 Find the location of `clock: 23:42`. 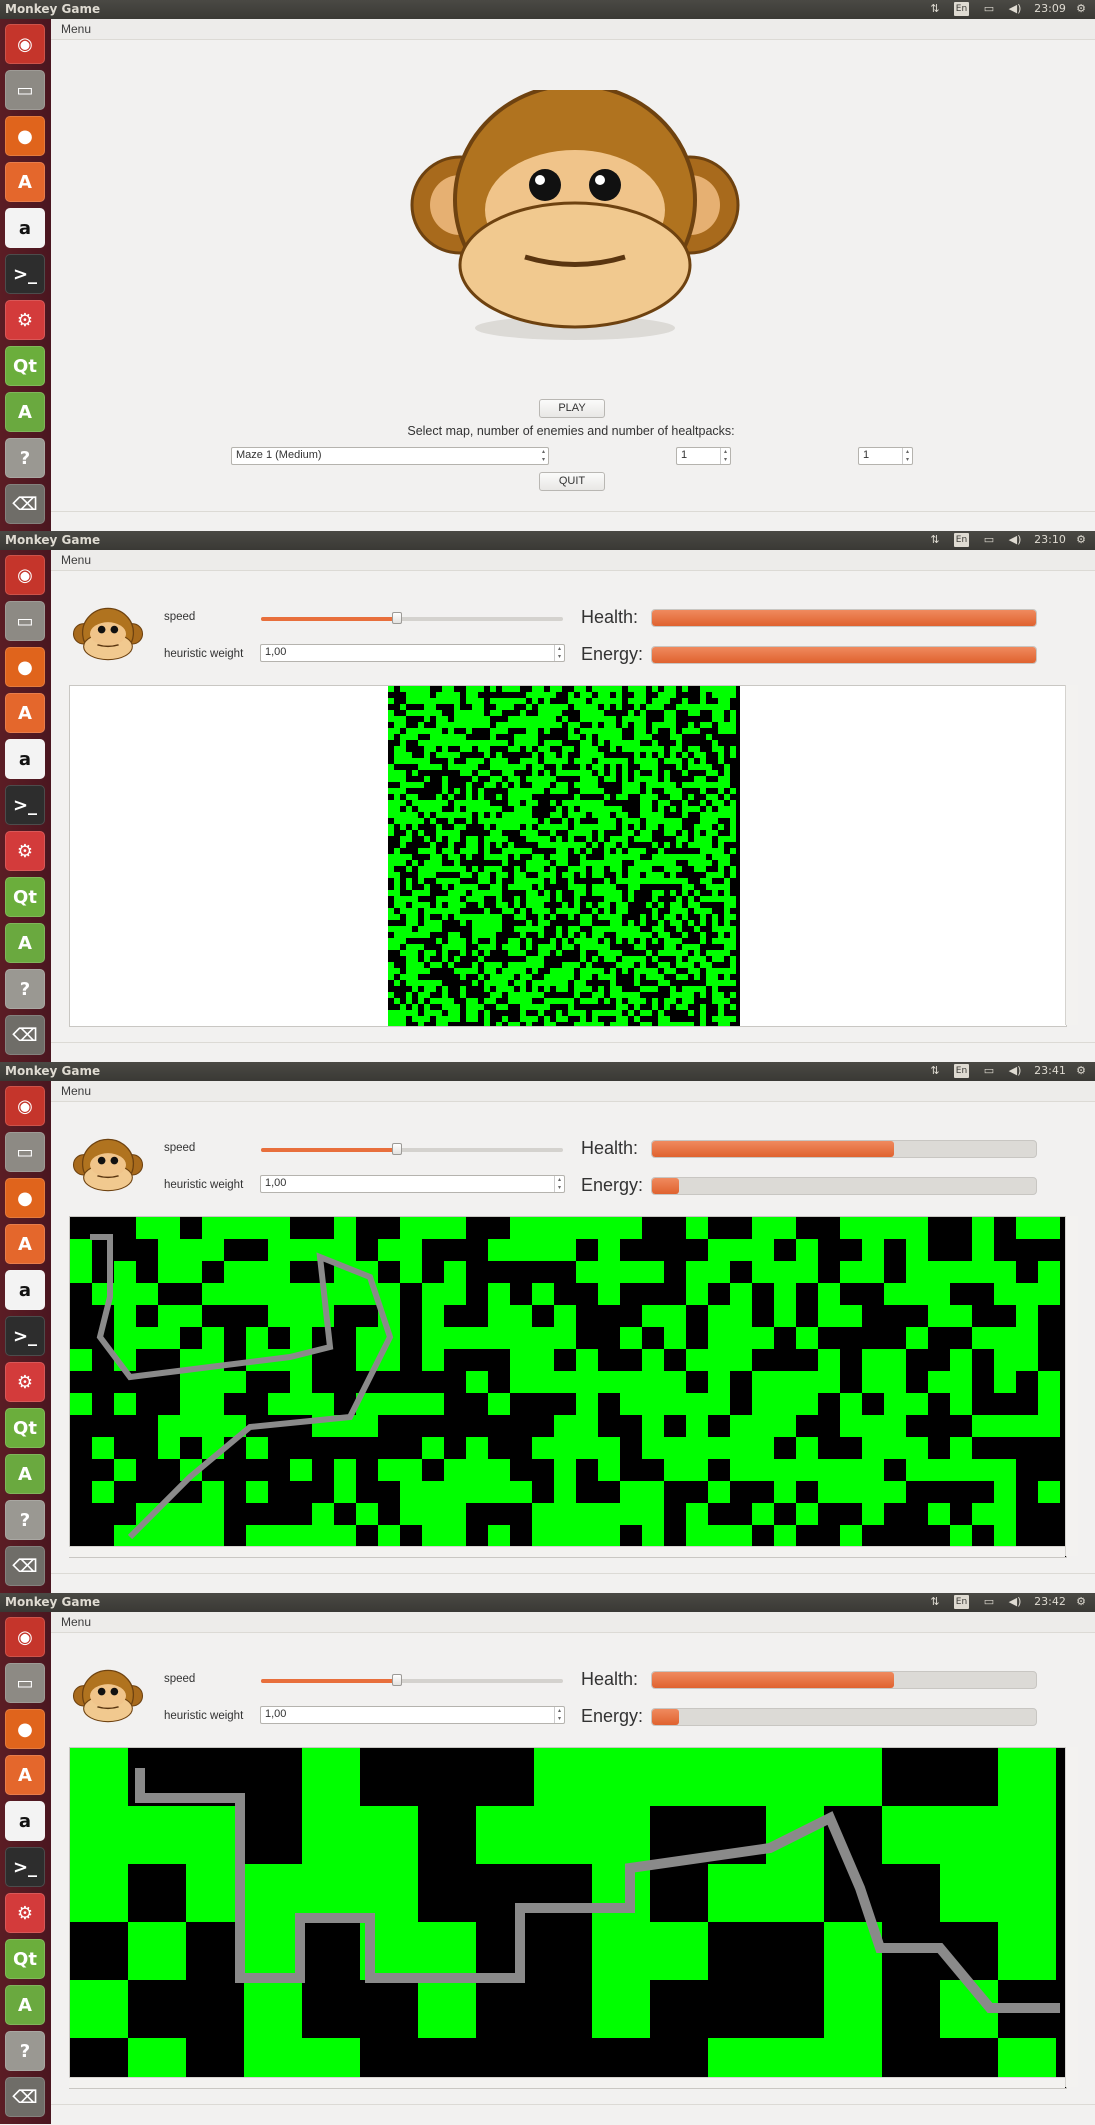

clock: 23:42 is located at coordinates (1050, 1602).